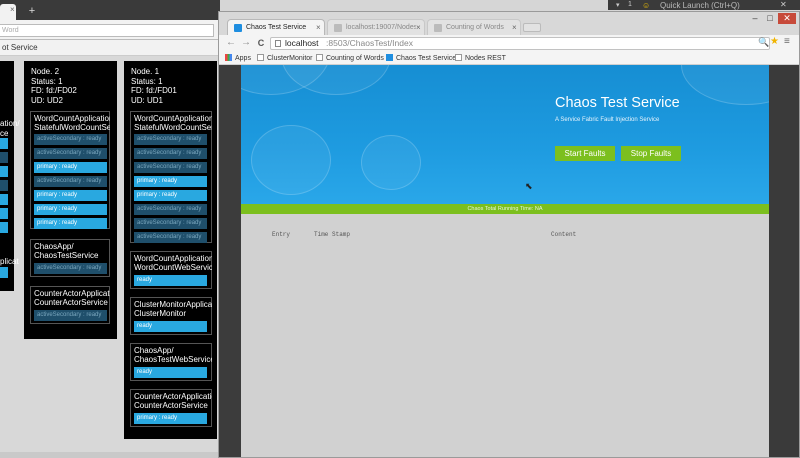 This screenshot has height=458, width=800. I want to click on service-name: ChaosTestWebService, so click(173, 359).